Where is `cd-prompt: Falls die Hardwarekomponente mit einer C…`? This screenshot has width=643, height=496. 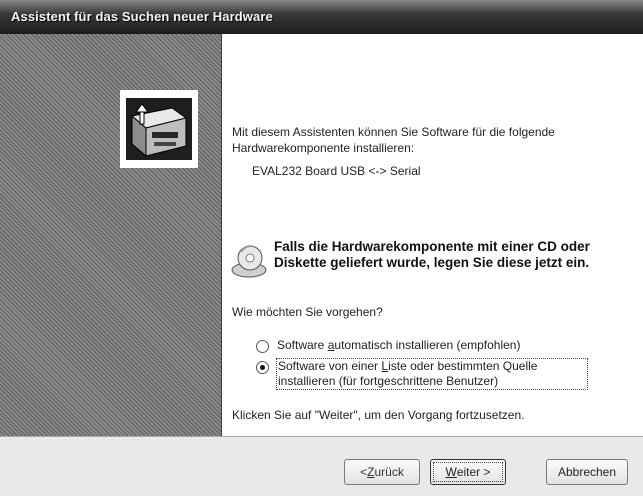 cd-prompt: Falls die Hardwarekomponente mit einer C… is located at coordinates (432, 254).